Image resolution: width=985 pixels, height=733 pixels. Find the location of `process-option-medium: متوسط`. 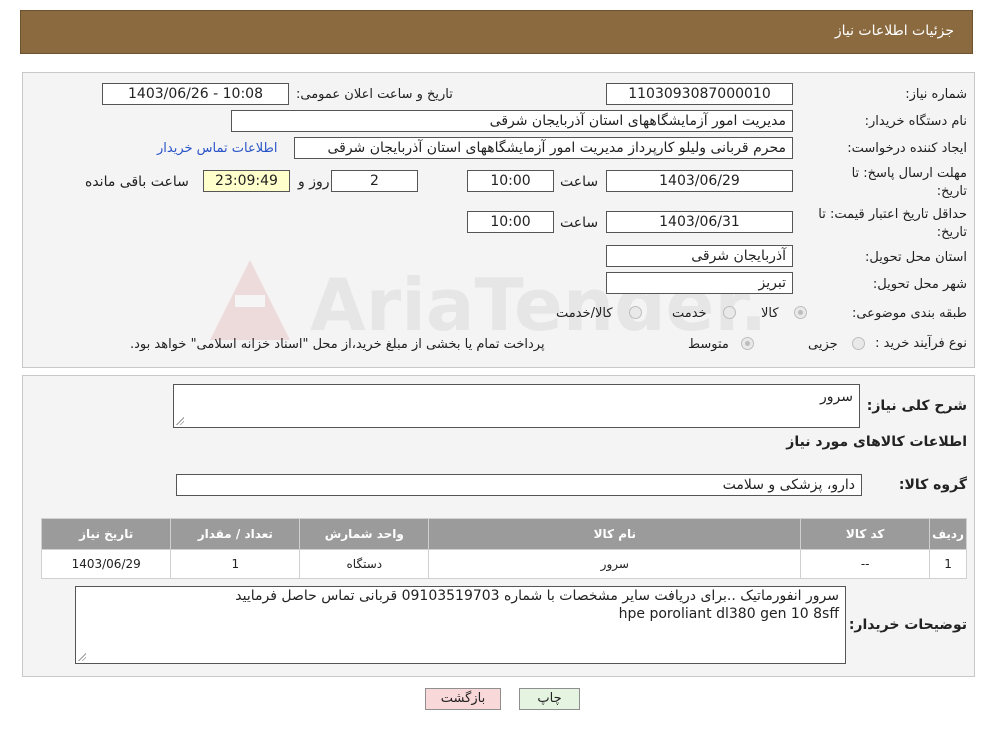

process-option-medium: متوسط is located at coordinates (708, 344).